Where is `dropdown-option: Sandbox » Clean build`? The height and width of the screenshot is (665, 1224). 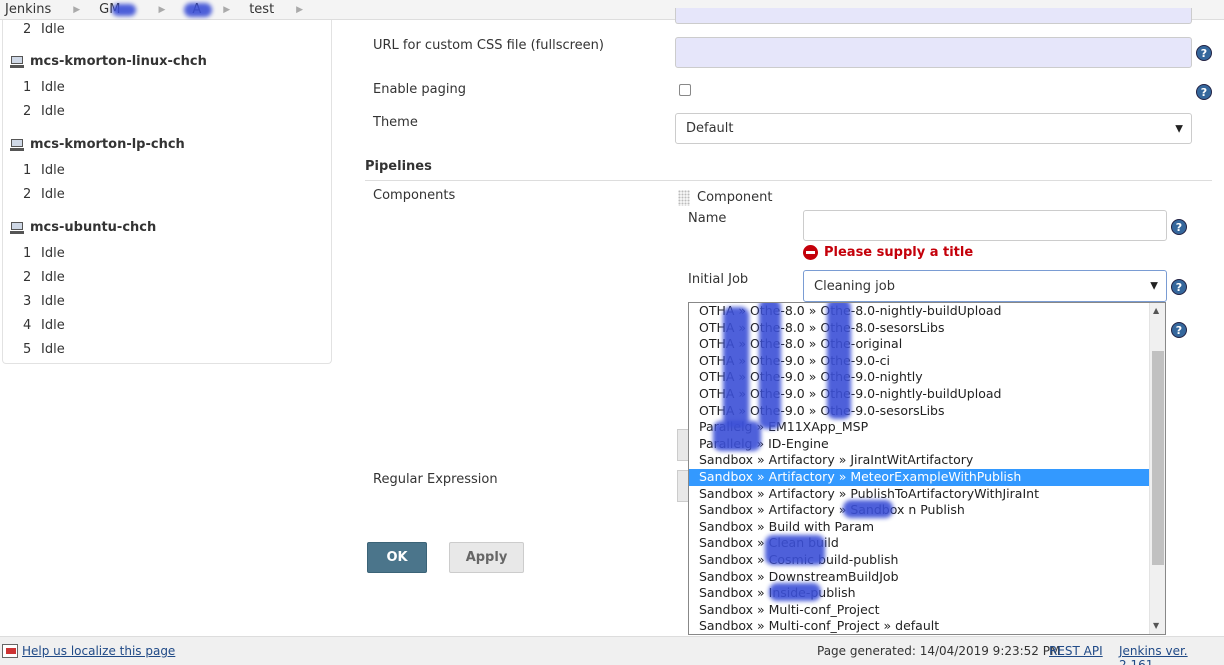
dropdown-option: Sandbox » Clean build is located at coordinates (919, 543).